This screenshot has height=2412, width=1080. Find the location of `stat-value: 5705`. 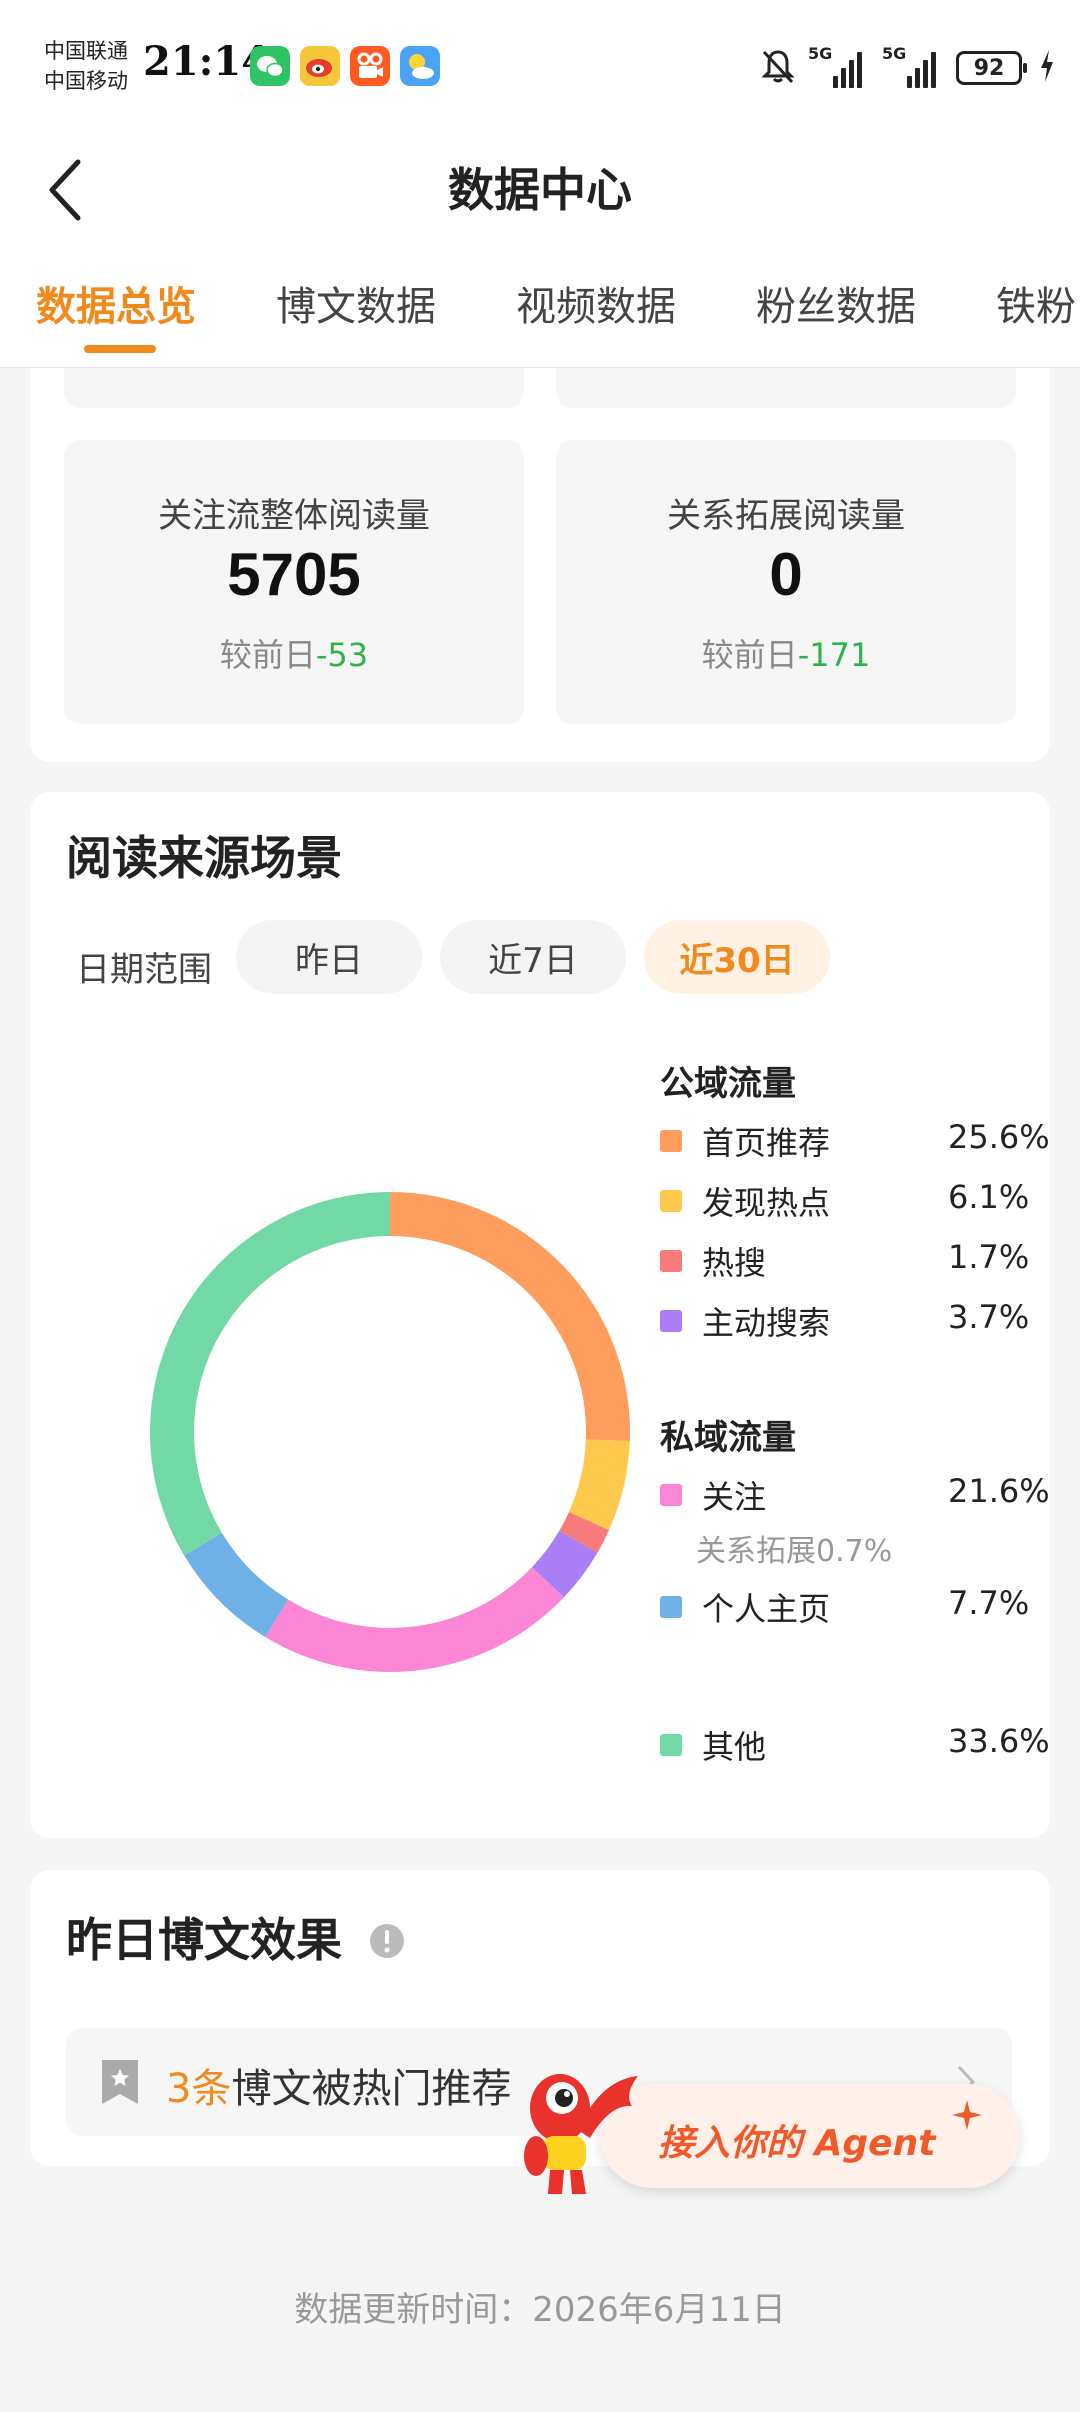

stat-value: 5705 is located at coordinates (294, 574).